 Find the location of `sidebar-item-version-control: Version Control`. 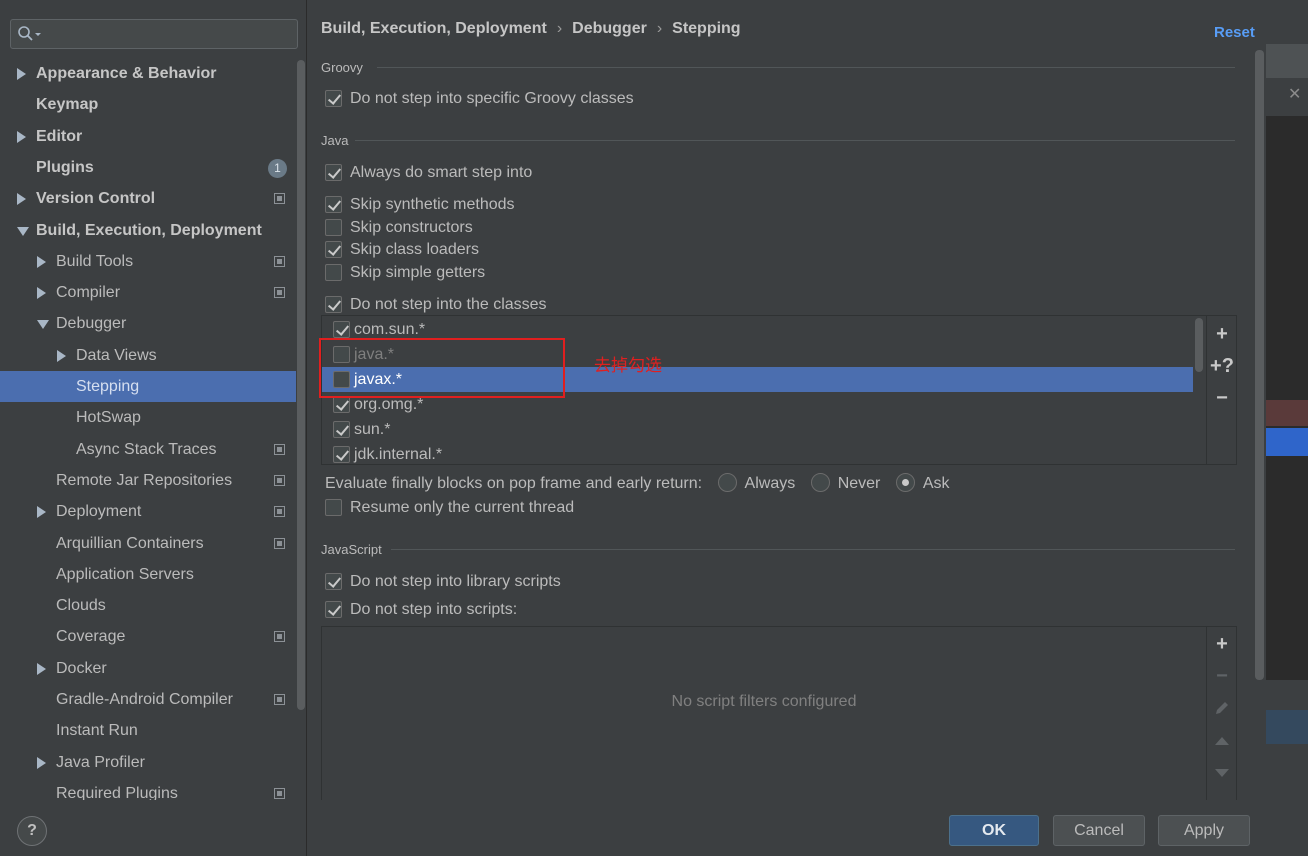

sidebar-item-version-control: Version Control is located at coordinates (148, 198).